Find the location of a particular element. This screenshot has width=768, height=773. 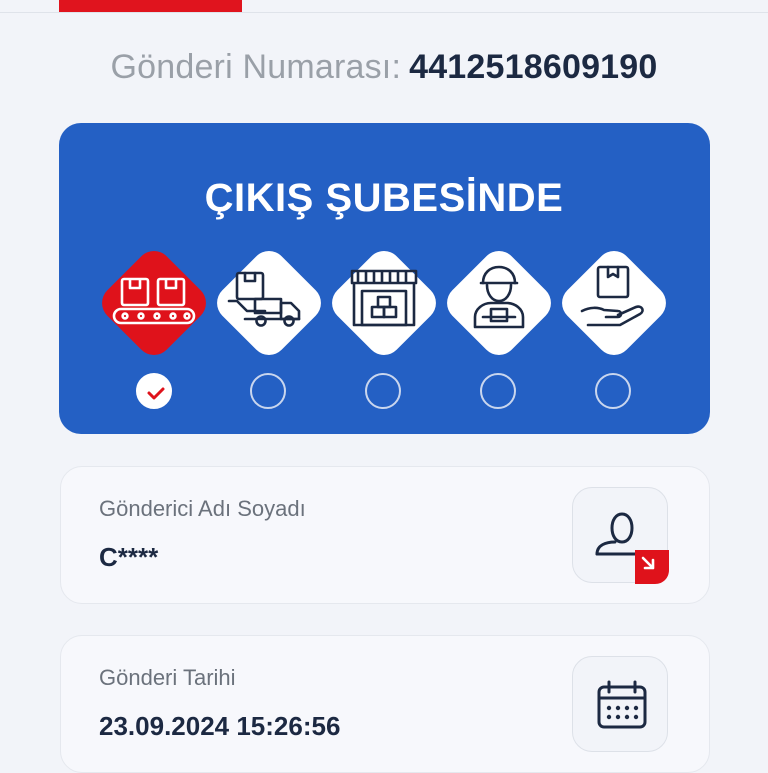

active-tab-indicator is located at coordinates (150, 6).